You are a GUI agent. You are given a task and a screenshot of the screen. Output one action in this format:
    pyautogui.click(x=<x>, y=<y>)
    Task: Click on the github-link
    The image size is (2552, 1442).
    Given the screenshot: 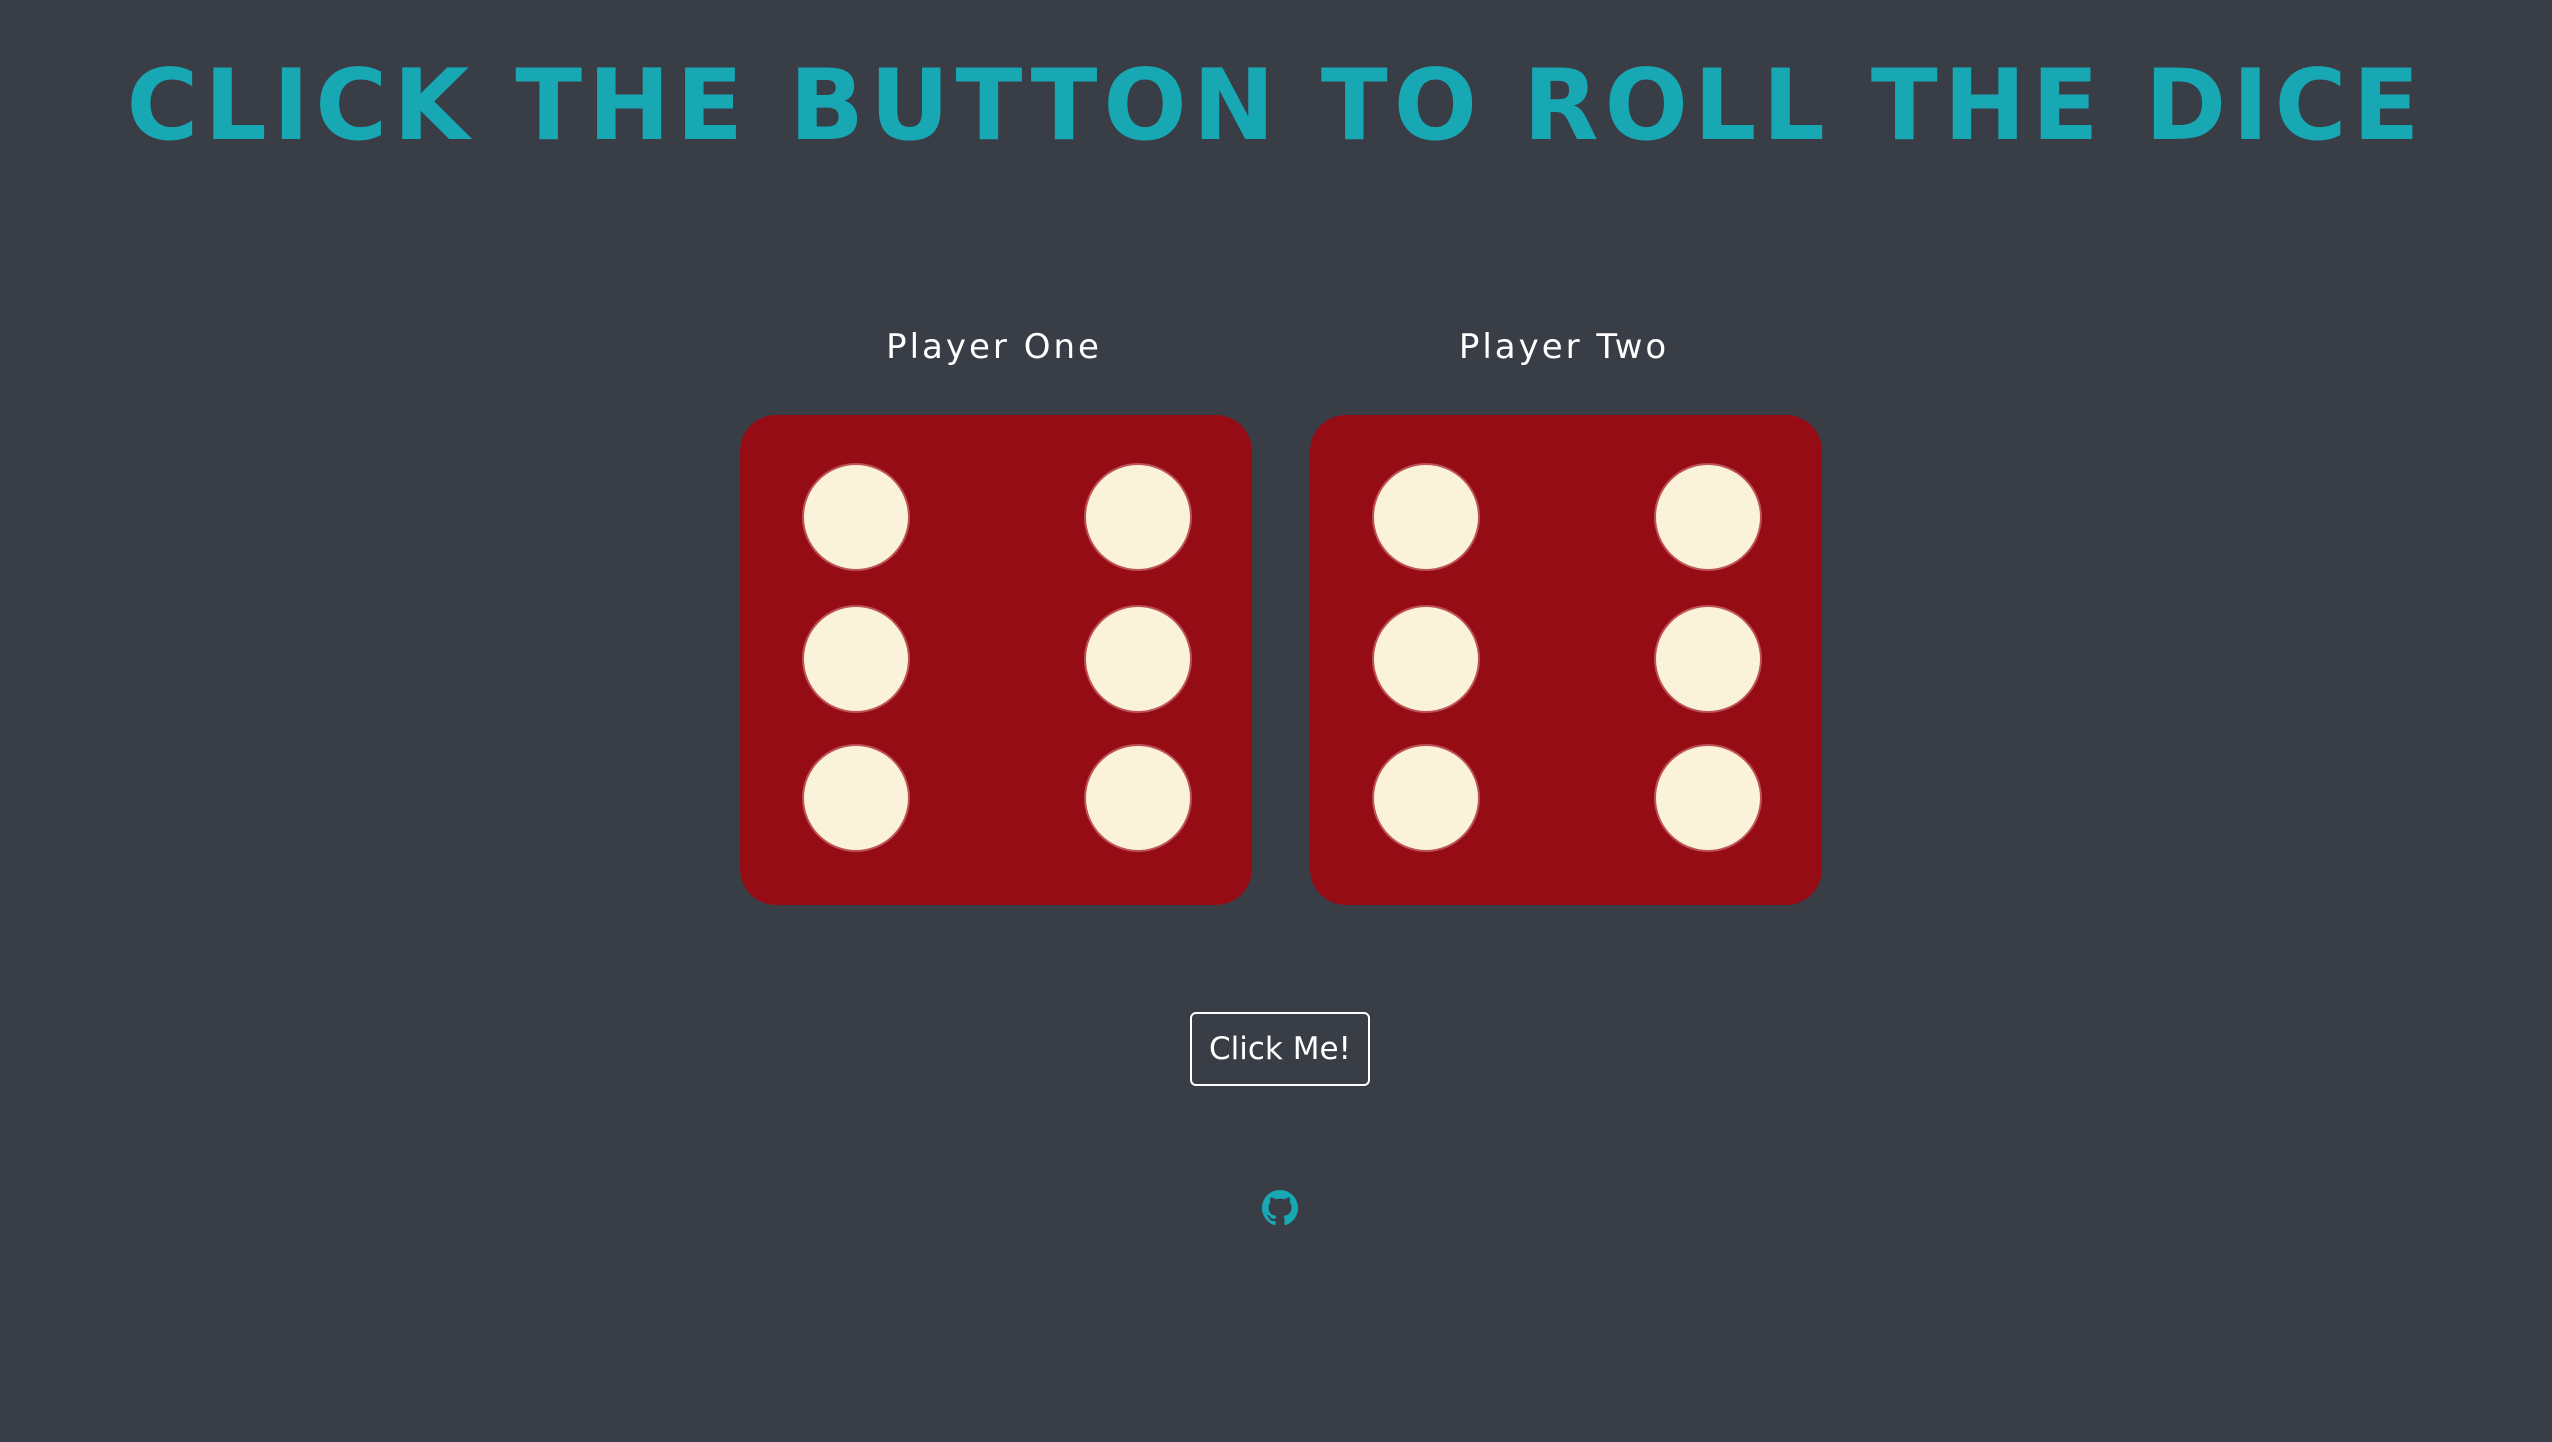 What is the action you would take?
    pyautogui.click(x=1280, y=1208)
    